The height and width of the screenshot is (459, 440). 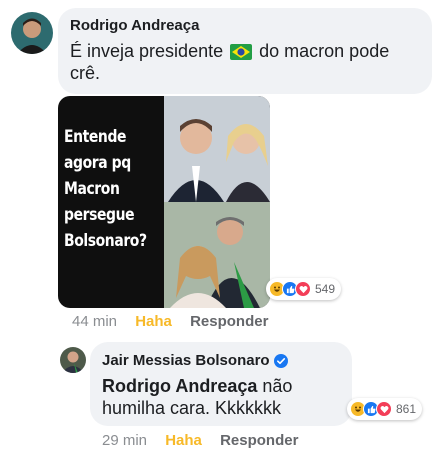 I want to click on reply-author: Jair Messias Bolsonaro, so click(x=195, y=360).